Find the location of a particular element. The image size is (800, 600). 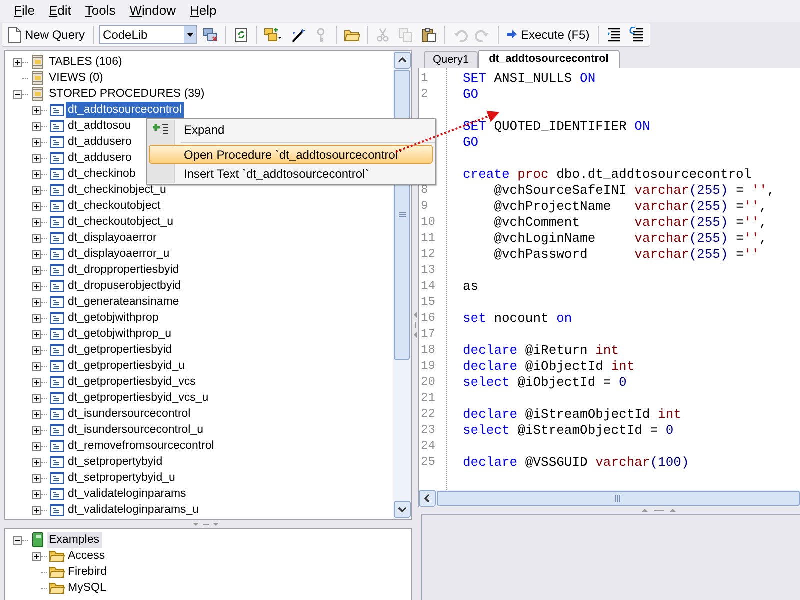

tree-item: VIEWS (0) is located at coordinates (76, 78).